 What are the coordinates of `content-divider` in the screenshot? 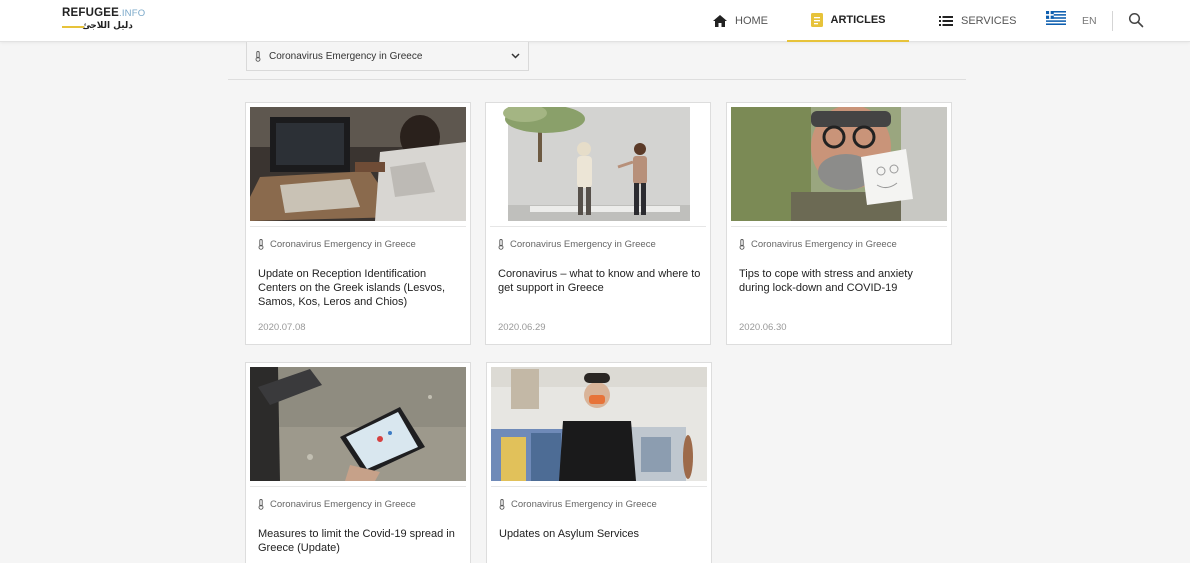 It's located at (597, 79).